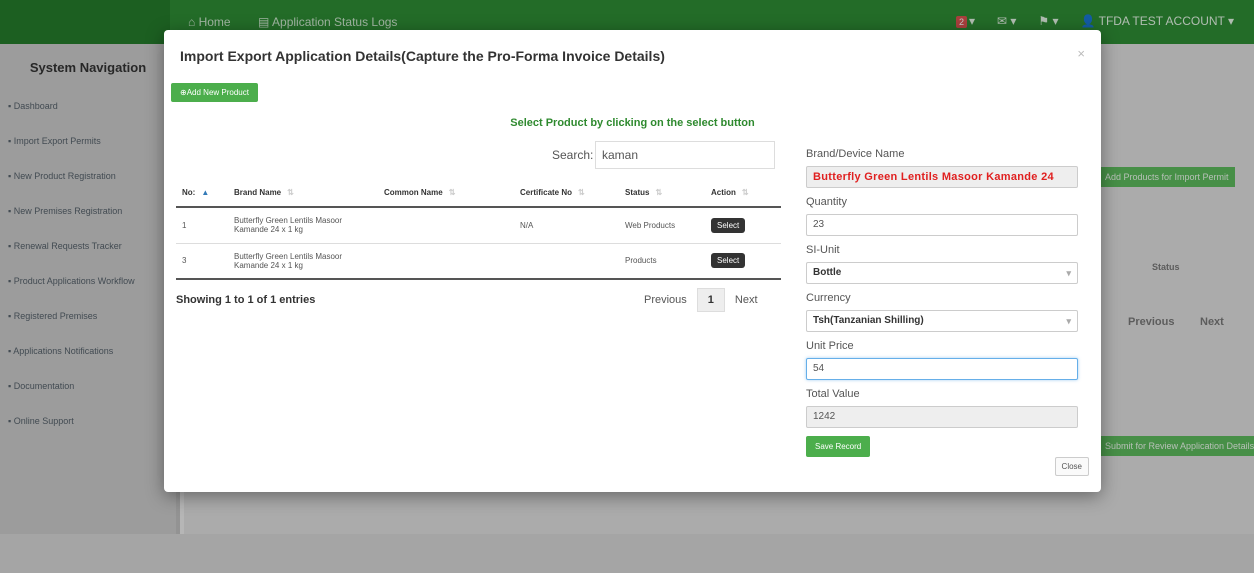  Describe the element at coordinates (723, 192) in the screenshot. I see `column-label: Action` at that location.